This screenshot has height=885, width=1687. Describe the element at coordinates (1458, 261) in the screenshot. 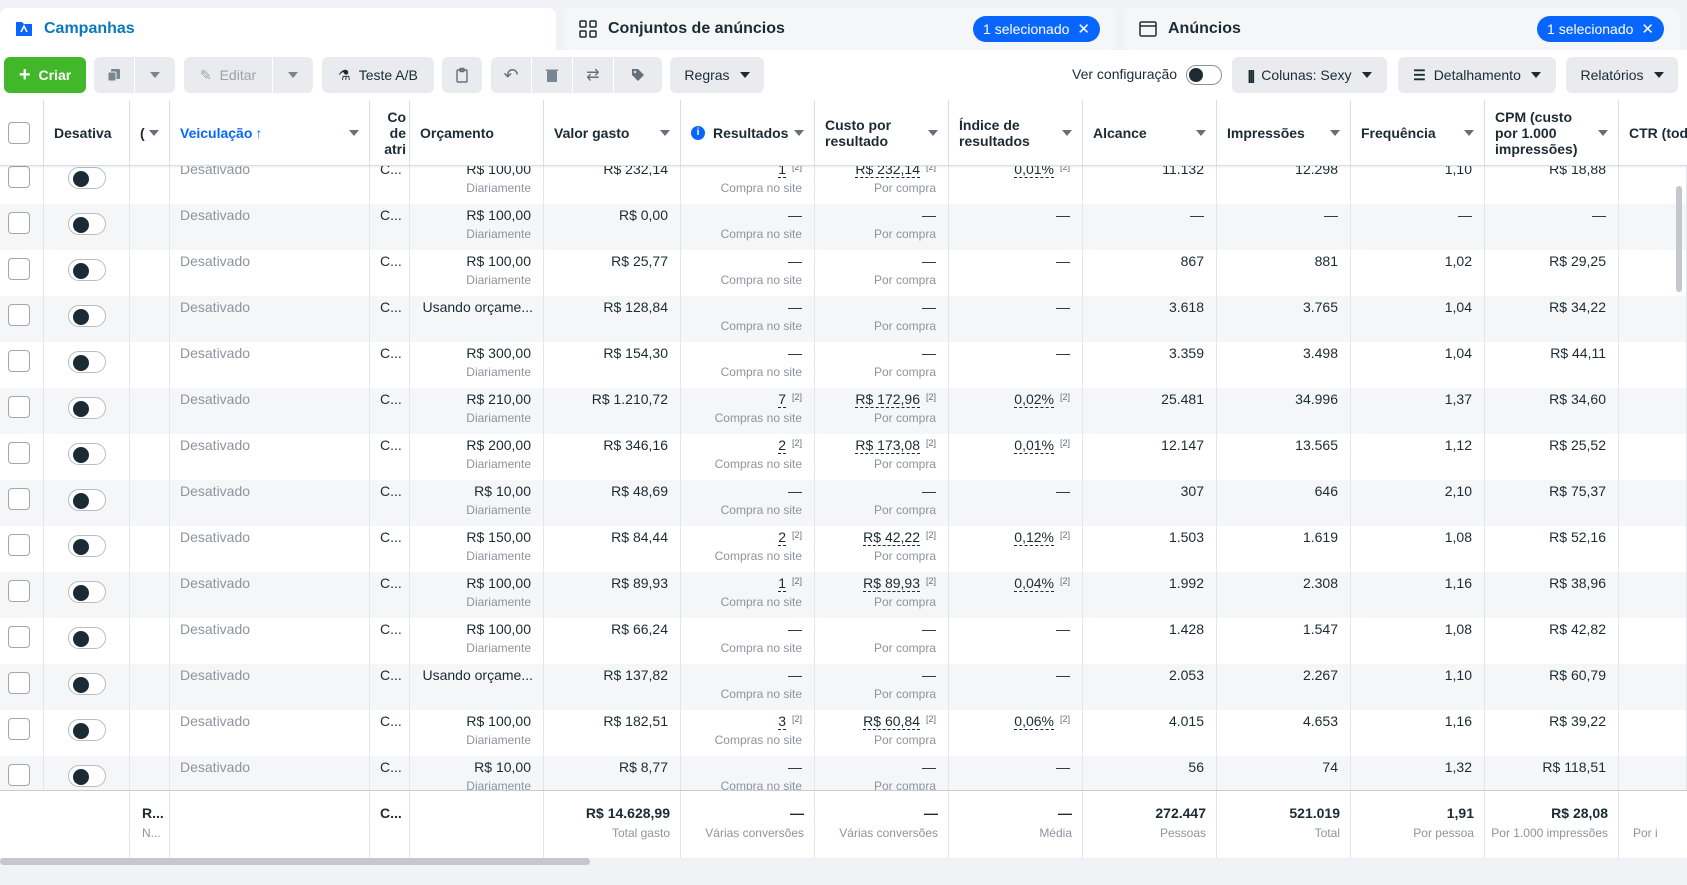

I see `freq-value: 1,02` at that location.